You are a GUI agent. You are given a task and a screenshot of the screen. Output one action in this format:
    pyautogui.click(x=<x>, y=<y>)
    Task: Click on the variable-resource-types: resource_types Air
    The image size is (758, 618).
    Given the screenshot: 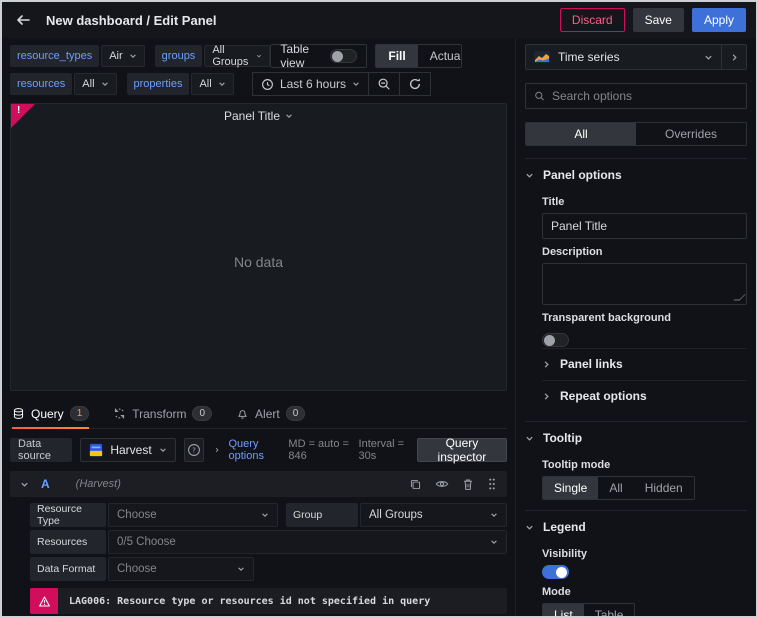 What is the action you would take?
    pyautogui.click(x=77, y=56)
    